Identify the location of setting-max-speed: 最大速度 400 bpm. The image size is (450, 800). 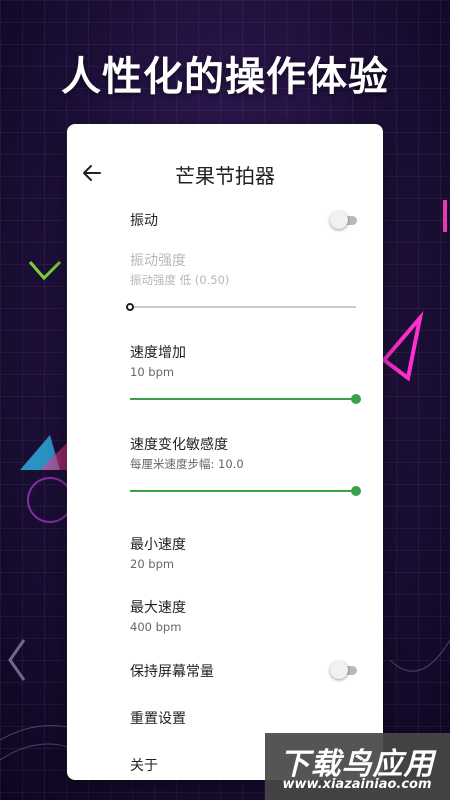
(158, 617).